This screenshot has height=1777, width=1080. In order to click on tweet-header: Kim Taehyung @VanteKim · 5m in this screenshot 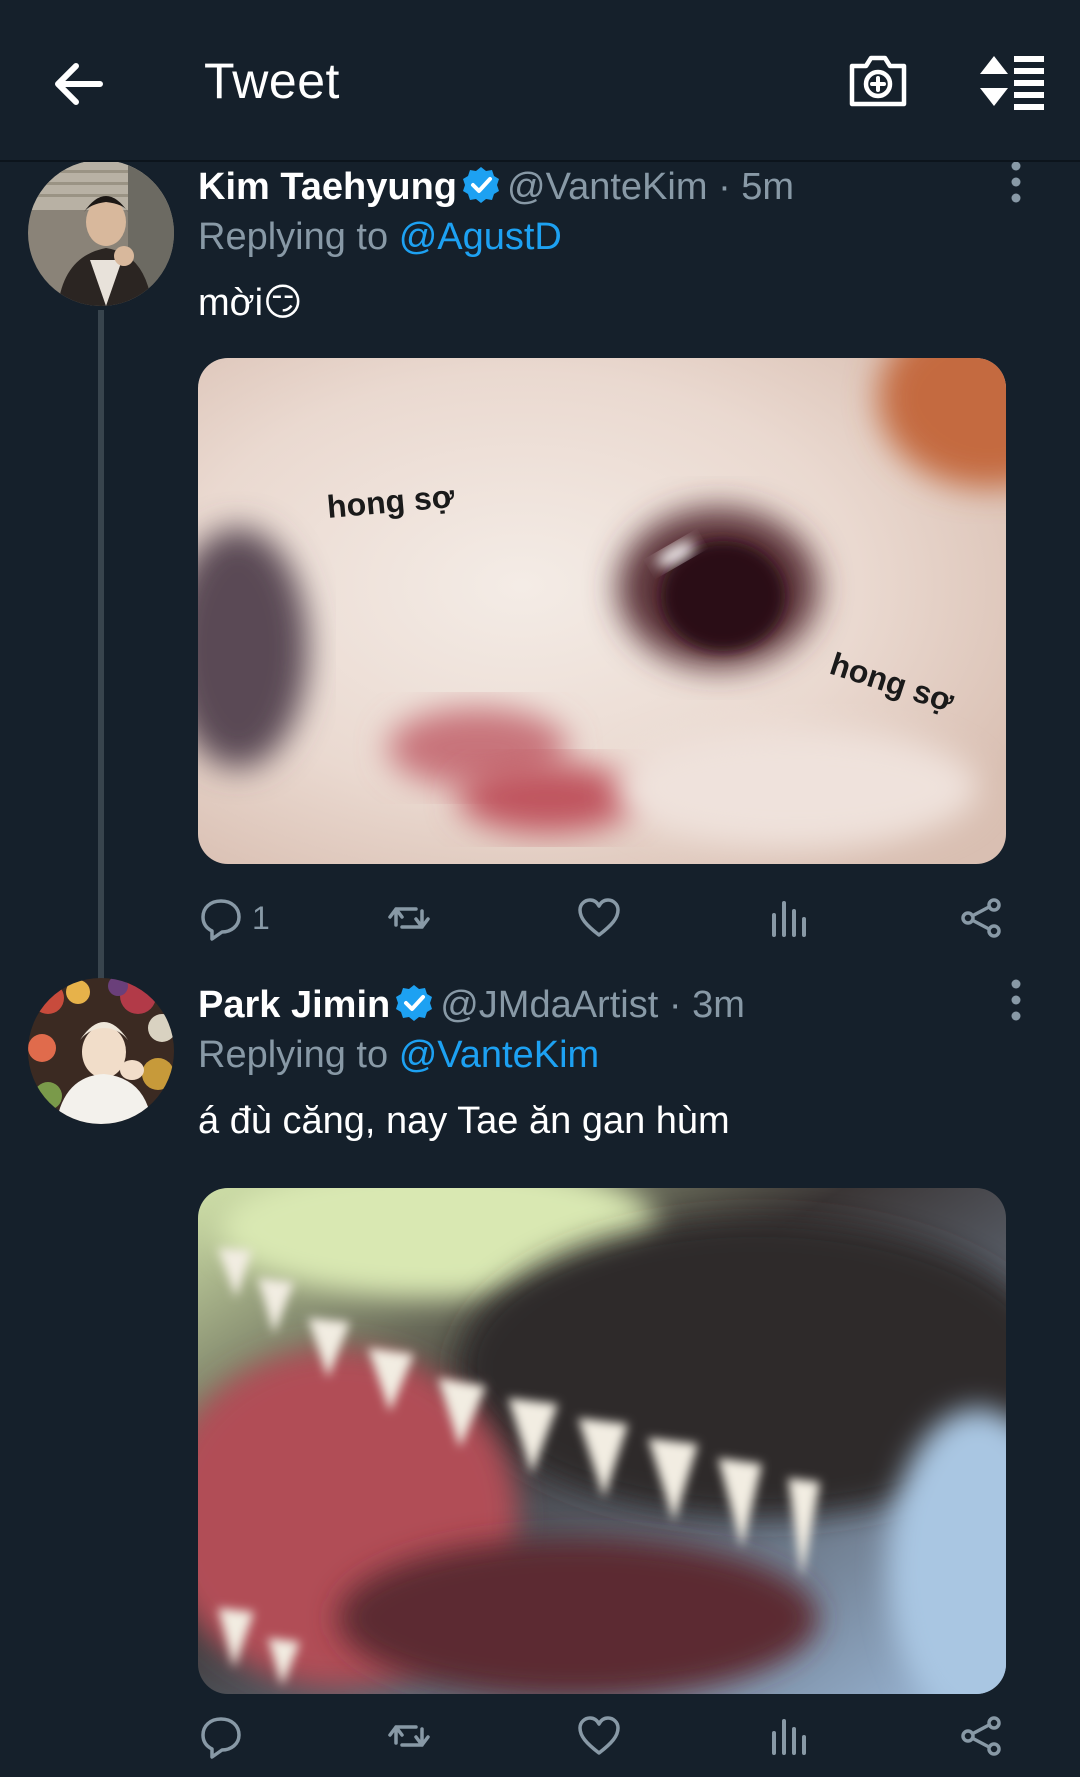, I will do `click(619, 187)`.